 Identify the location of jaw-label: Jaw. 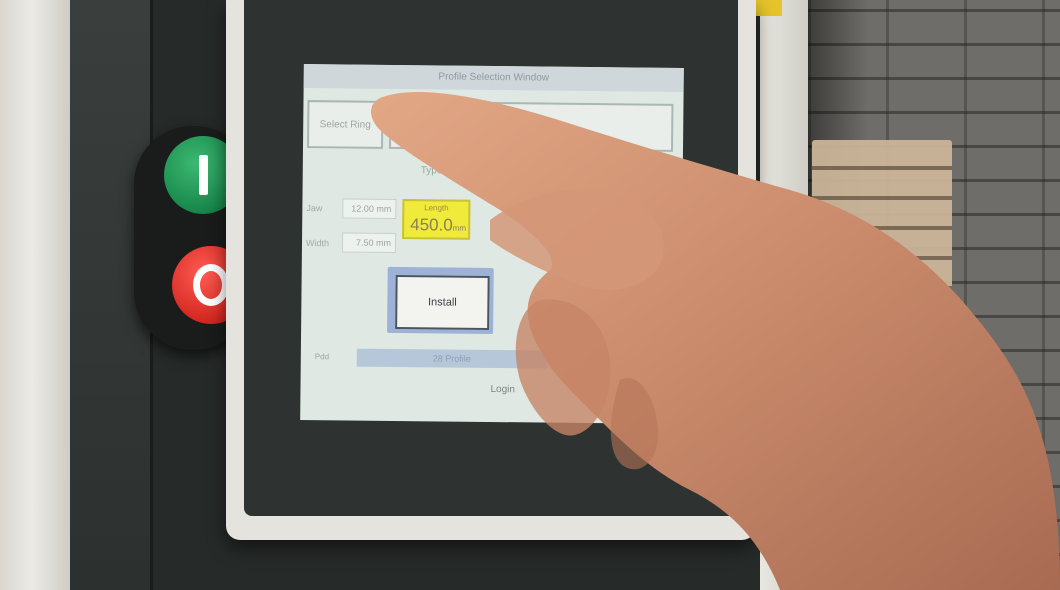
(314, 208).